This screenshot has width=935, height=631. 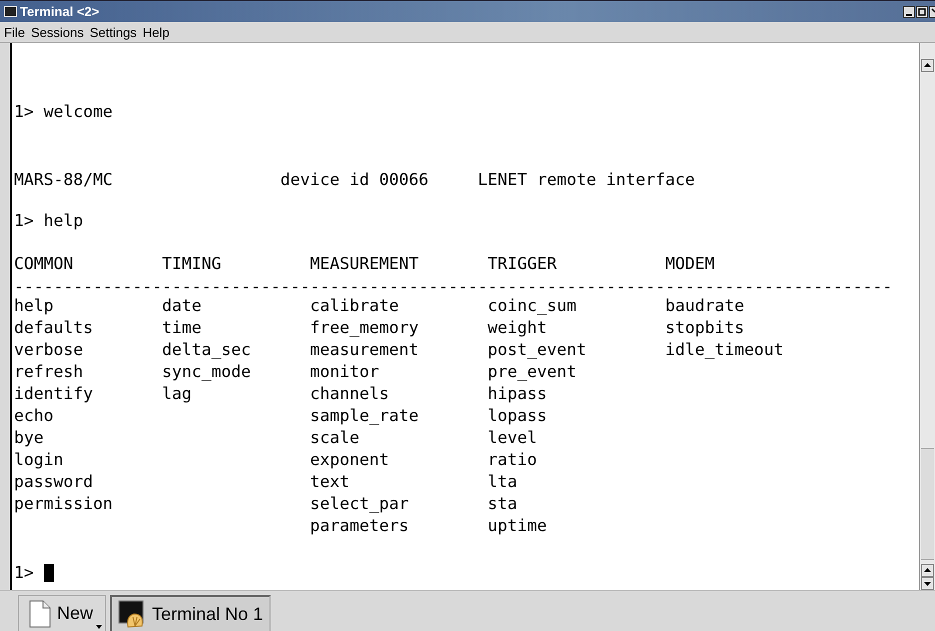 I want to click on command-name: password, so click(x=53, y=482).